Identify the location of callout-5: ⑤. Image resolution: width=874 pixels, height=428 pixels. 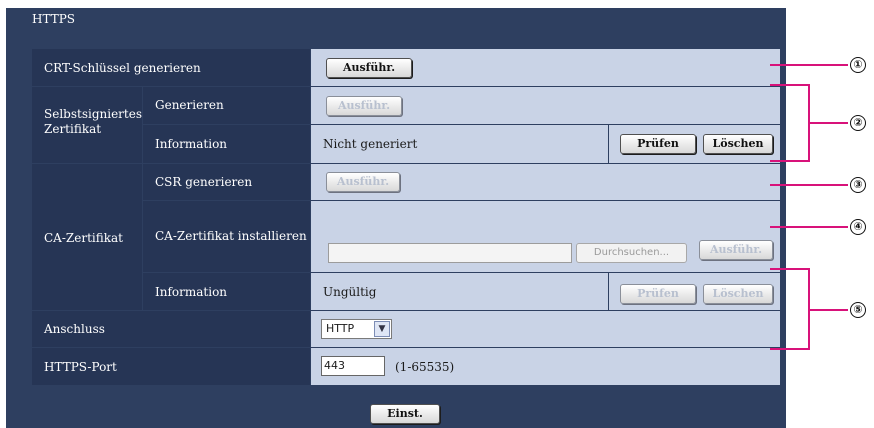
(858, 310).